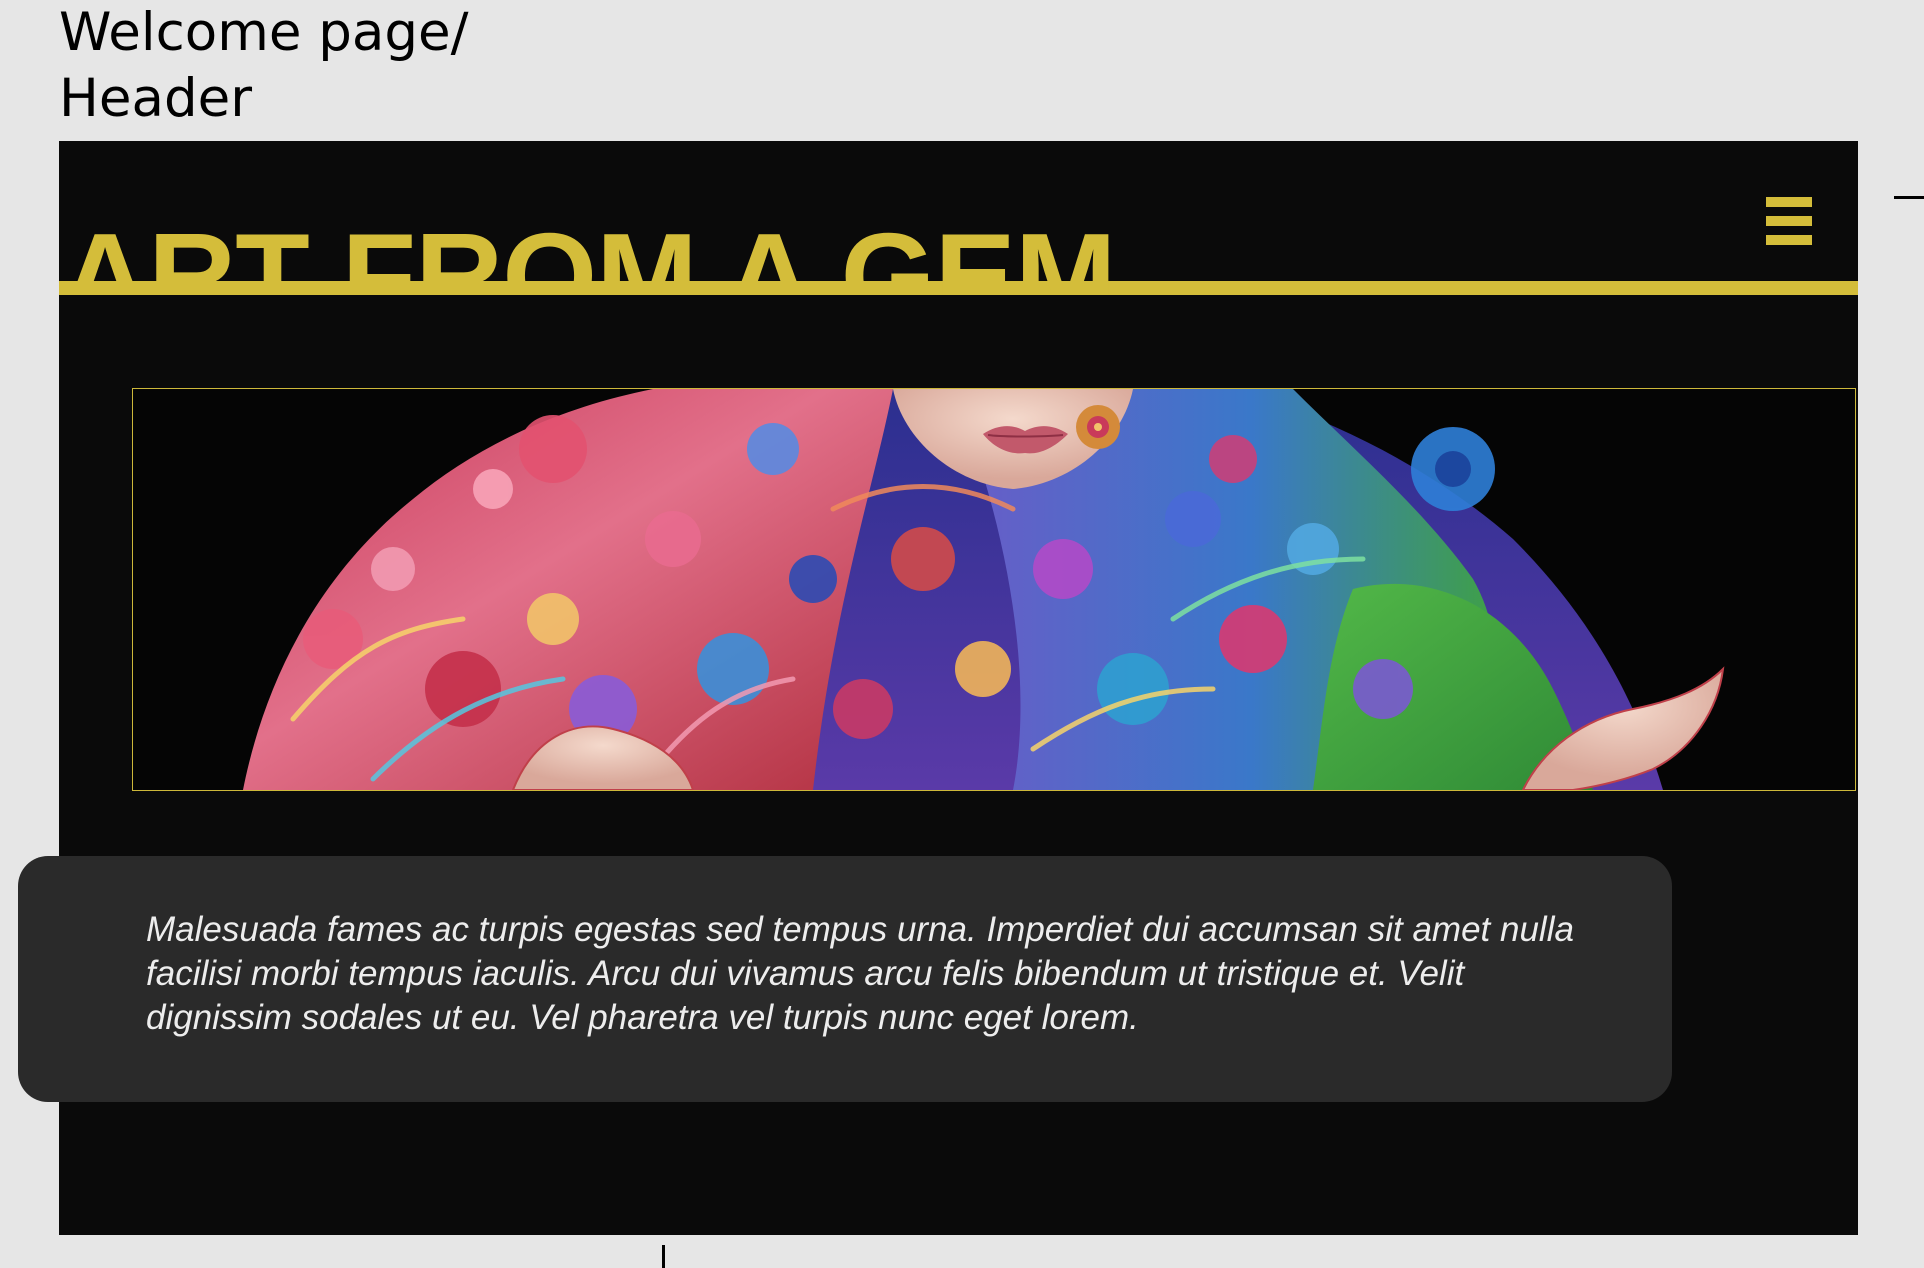  Describe the element at coordinates (958, 305) in the screenshot. I see `header-mask` at that location.